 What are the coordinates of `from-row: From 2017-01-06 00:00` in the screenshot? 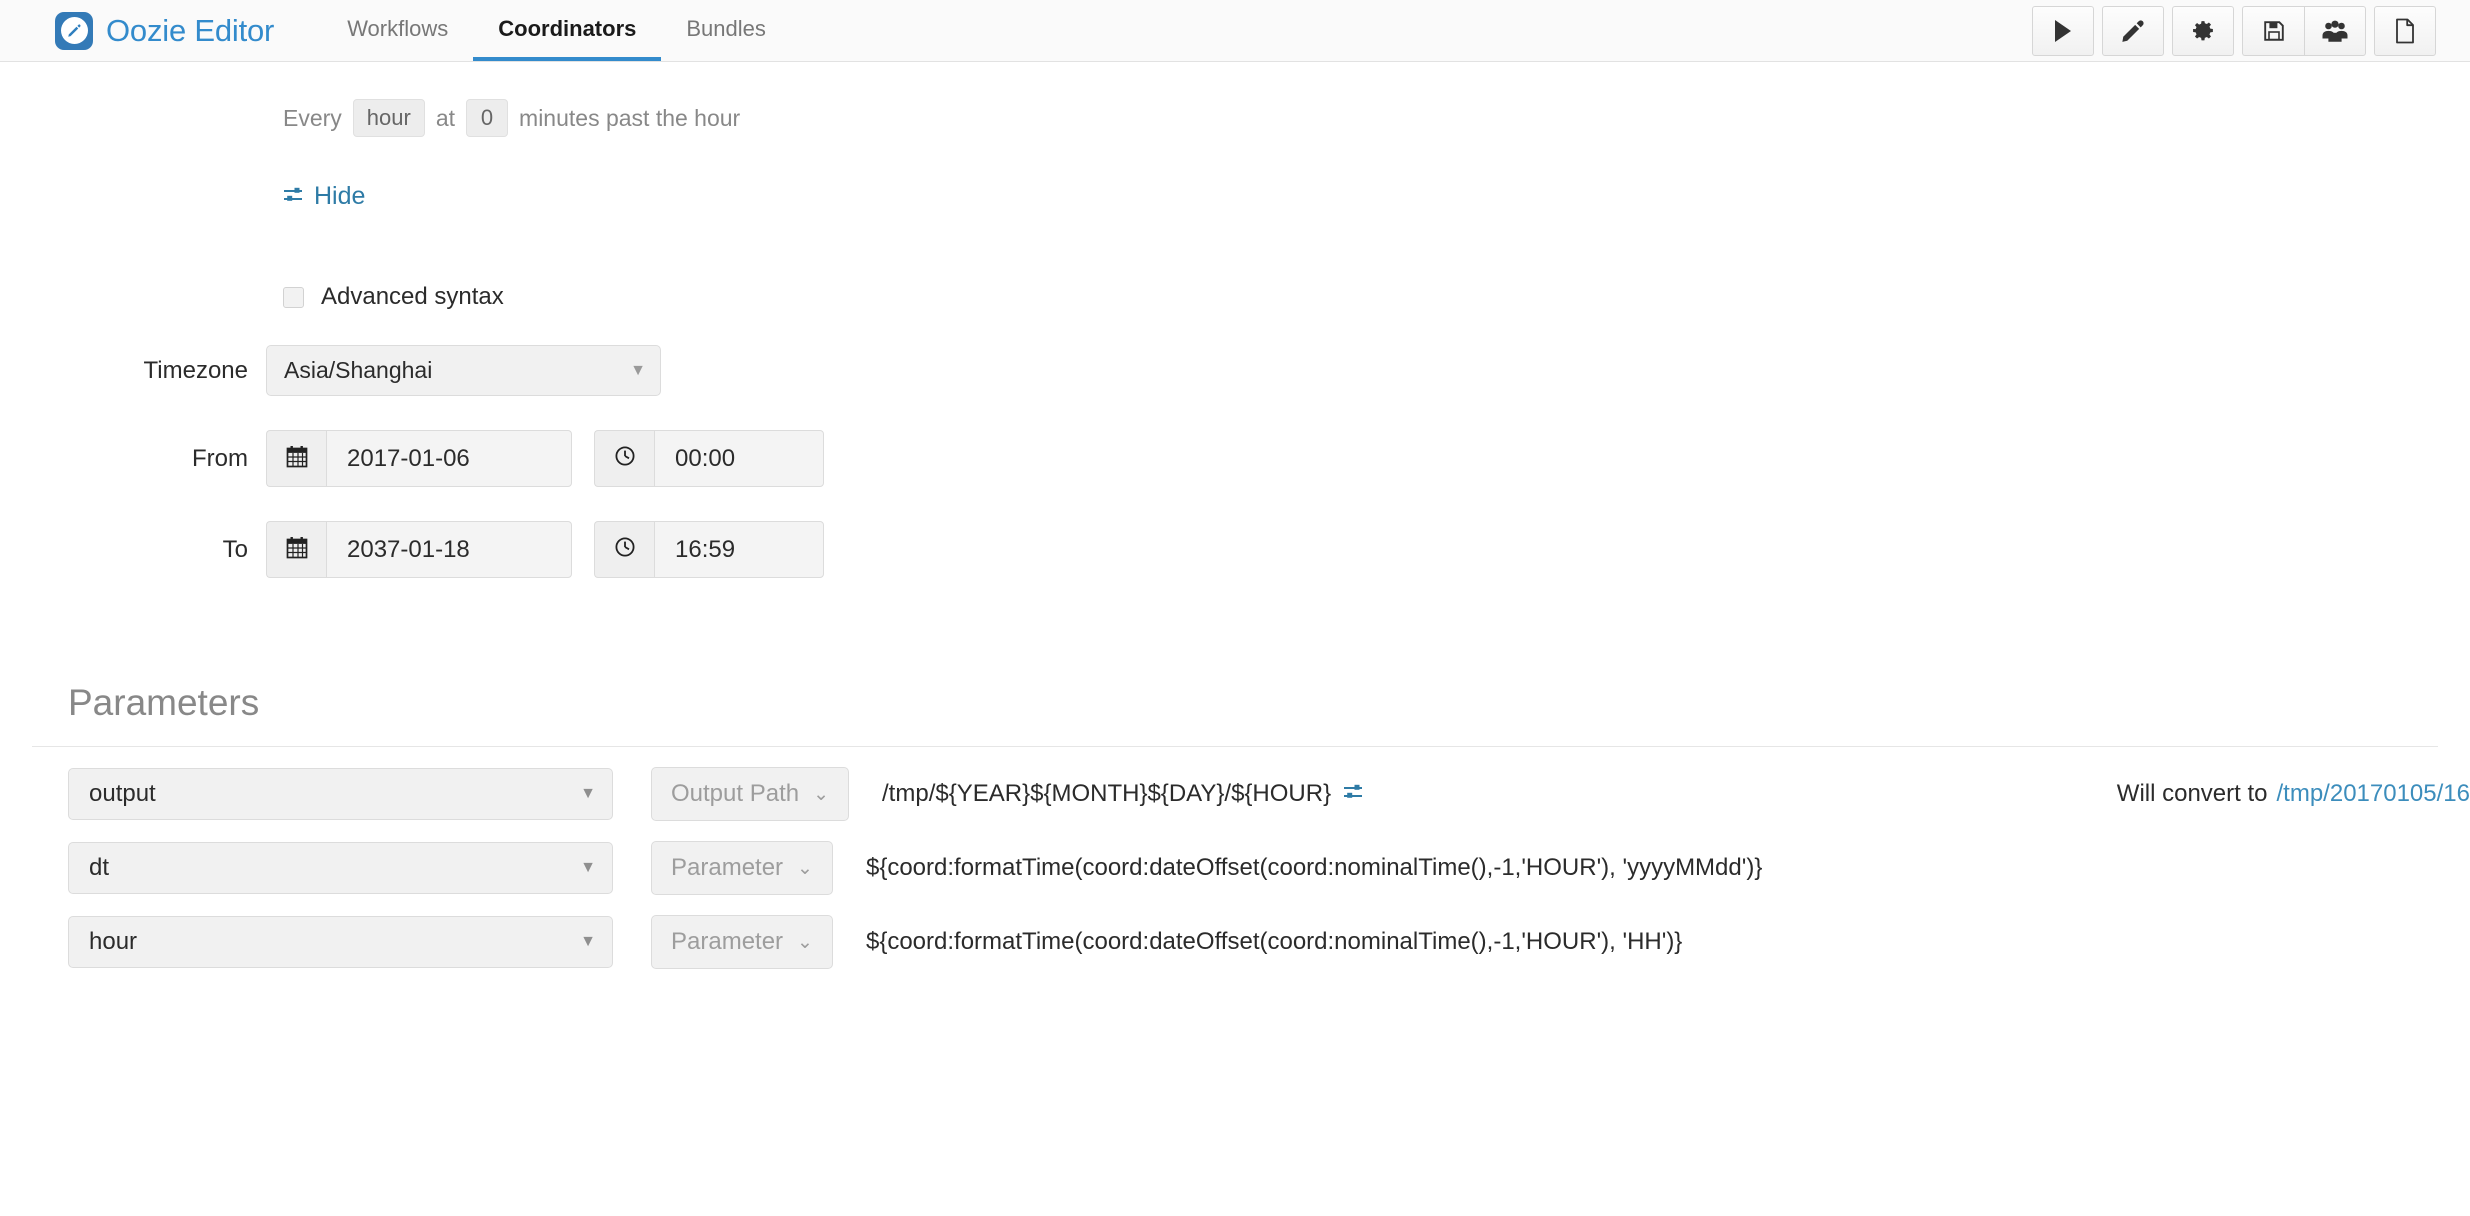 It's located at (1235, 458).